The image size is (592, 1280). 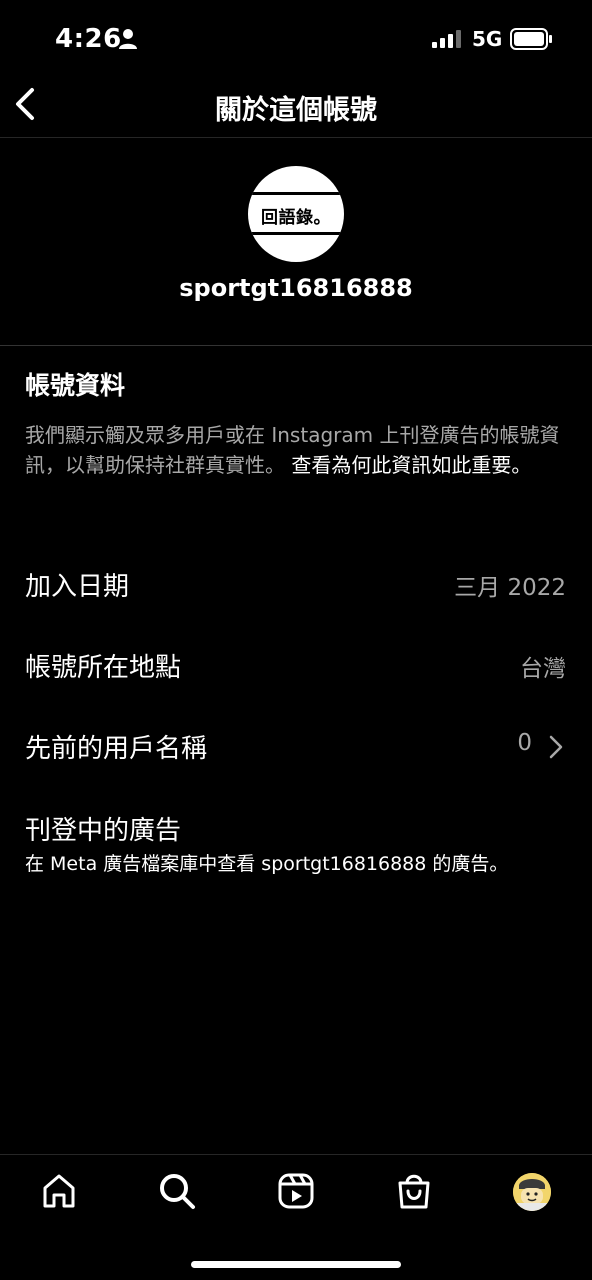 I want to click on account-info-title: 帳號資料, so click(x=75, y=385).